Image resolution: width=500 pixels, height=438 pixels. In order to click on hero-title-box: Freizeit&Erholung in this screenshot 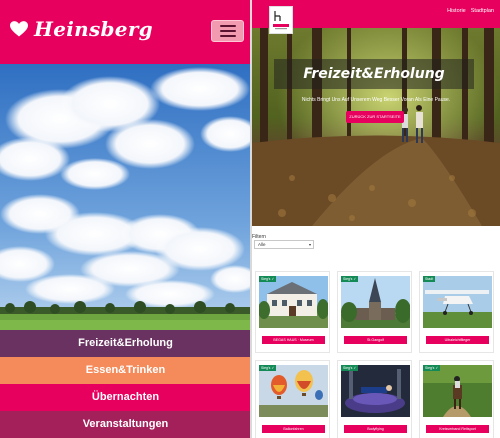, I will do `click(374, 74)`.